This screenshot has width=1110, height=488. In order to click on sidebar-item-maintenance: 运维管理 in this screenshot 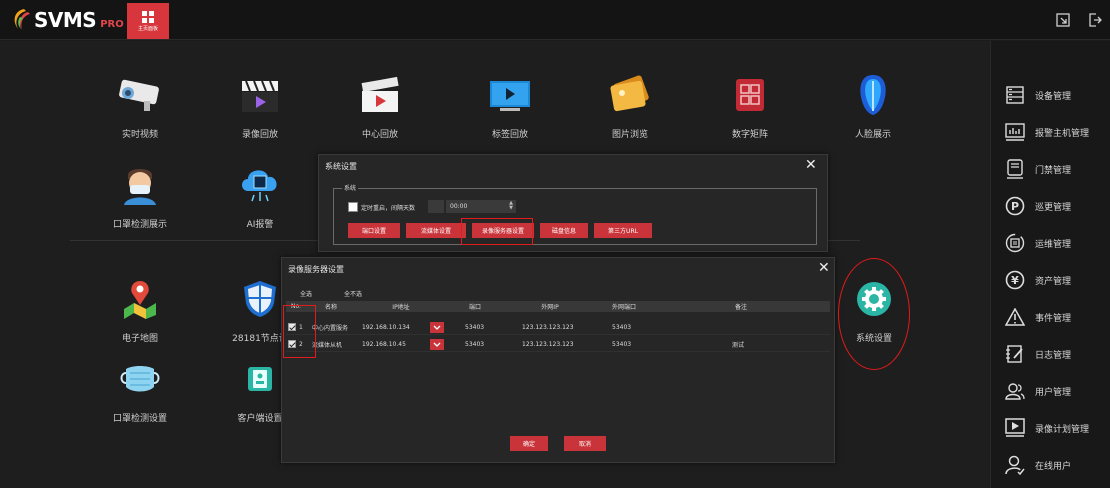, I will do `click(1038, 243)`.